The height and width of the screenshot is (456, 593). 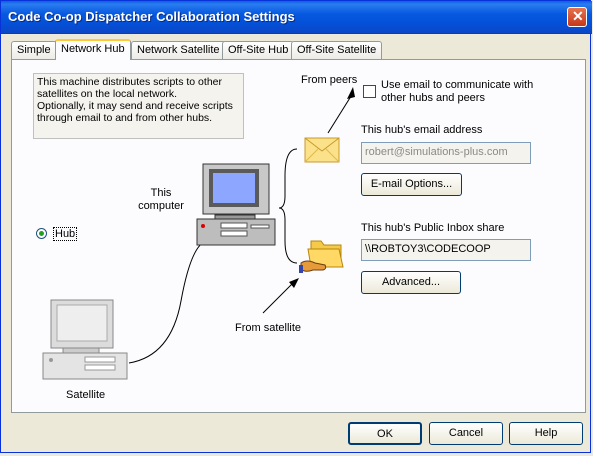 What do you see at coordinates (340, 113) in the screenshot?
I see `arrow-icon` at bounding box center [340, 113].